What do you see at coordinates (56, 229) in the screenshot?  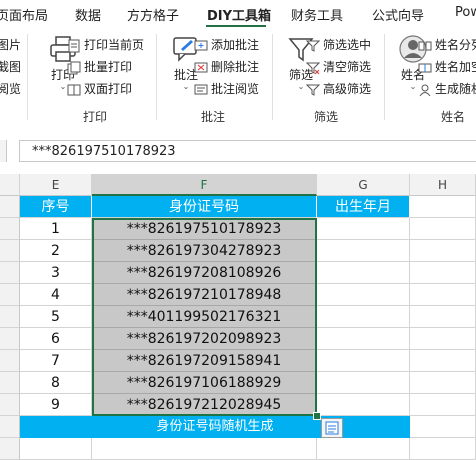 I see `seq-cell: 1` at bounding box center [56, 229].